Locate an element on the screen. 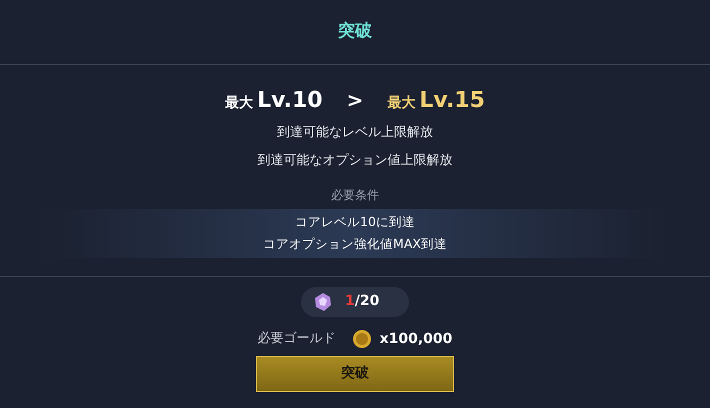 Image resolution: width=710 pixels, height=408 pixels. cost-label: 必要ゴールド is located at coordinates (297, 339).